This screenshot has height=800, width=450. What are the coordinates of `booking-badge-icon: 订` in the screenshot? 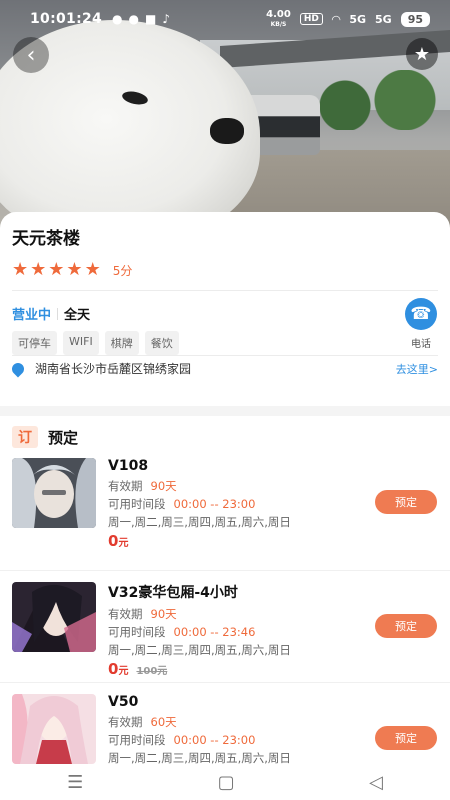 It's located at (25, 437).